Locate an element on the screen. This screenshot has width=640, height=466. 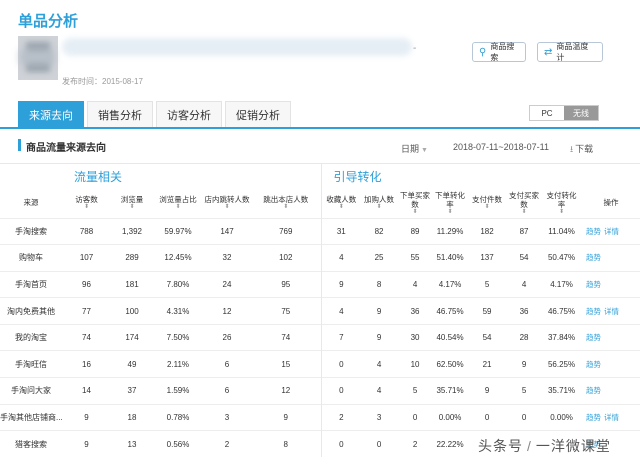
section-title: 商品流量来源去向 is located at coordinates (66, 148).